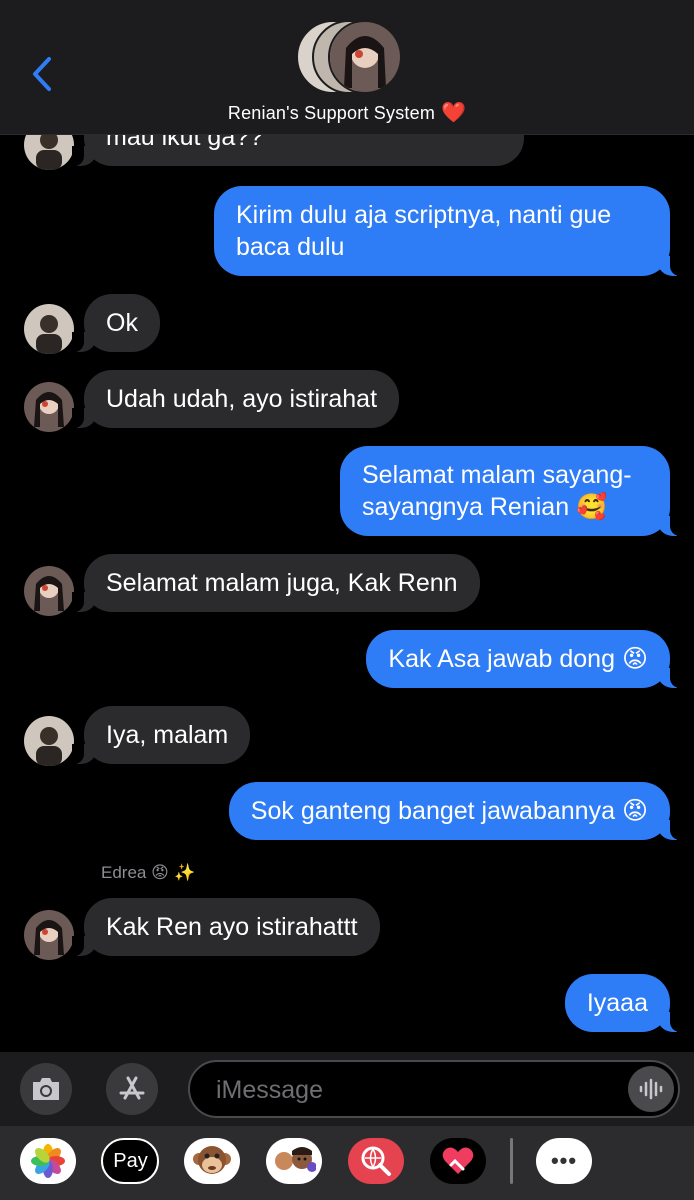 Image resolution: width=694 pixels, height=1200 pixels. I want to click on message-text: Udah udah, ayo istirahat, so click(242, 399).